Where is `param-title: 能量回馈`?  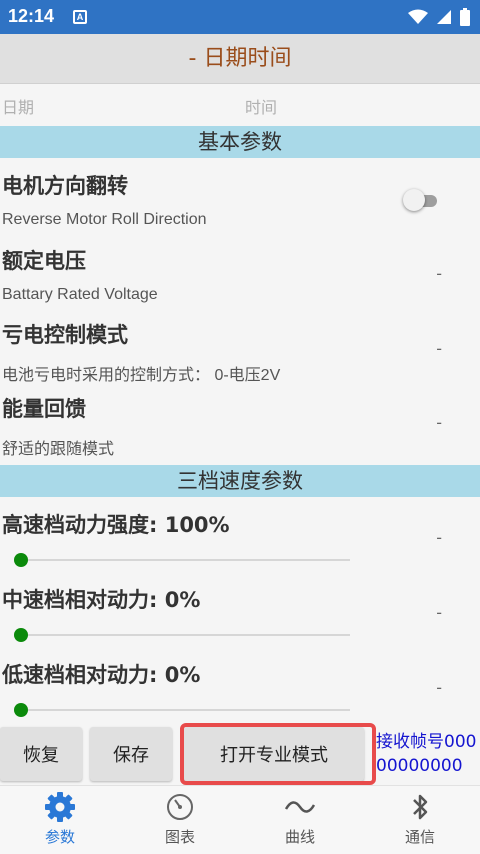 param-title: 能量回馈 is located at coordinates (44, 409).